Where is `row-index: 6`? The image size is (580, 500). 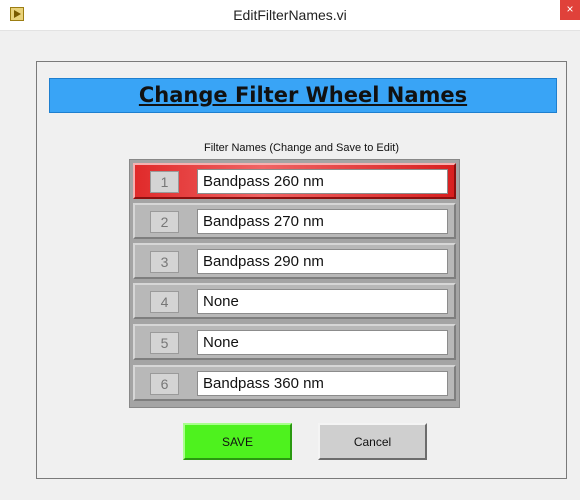 row-index: 6 is located at coordinates (164, 384).